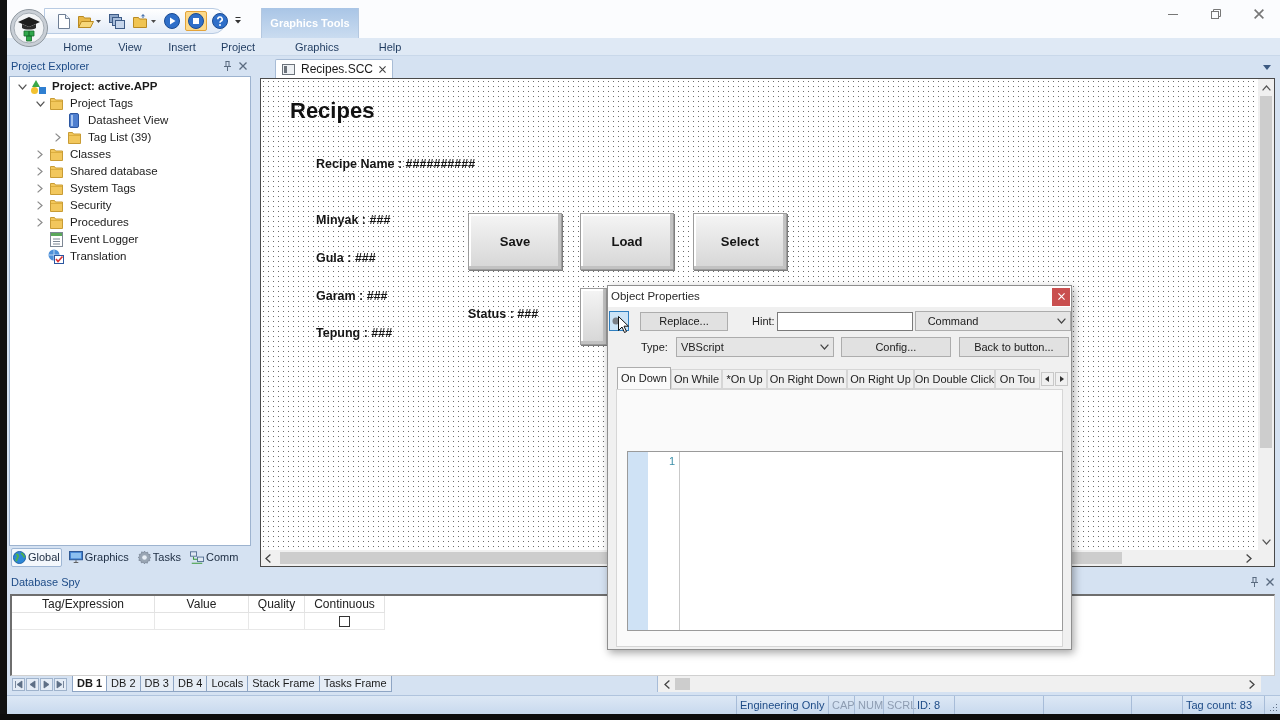 This screenshot has height=720, width=1280. I want to click on help-icon, so click(220, 21).